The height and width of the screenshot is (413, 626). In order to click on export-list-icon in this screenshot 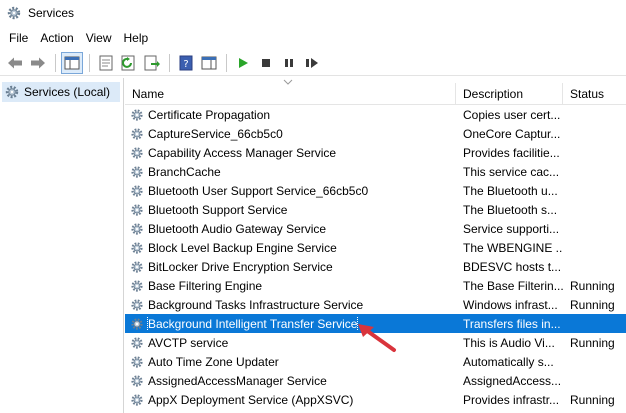, I will do `click(152, 62)`.